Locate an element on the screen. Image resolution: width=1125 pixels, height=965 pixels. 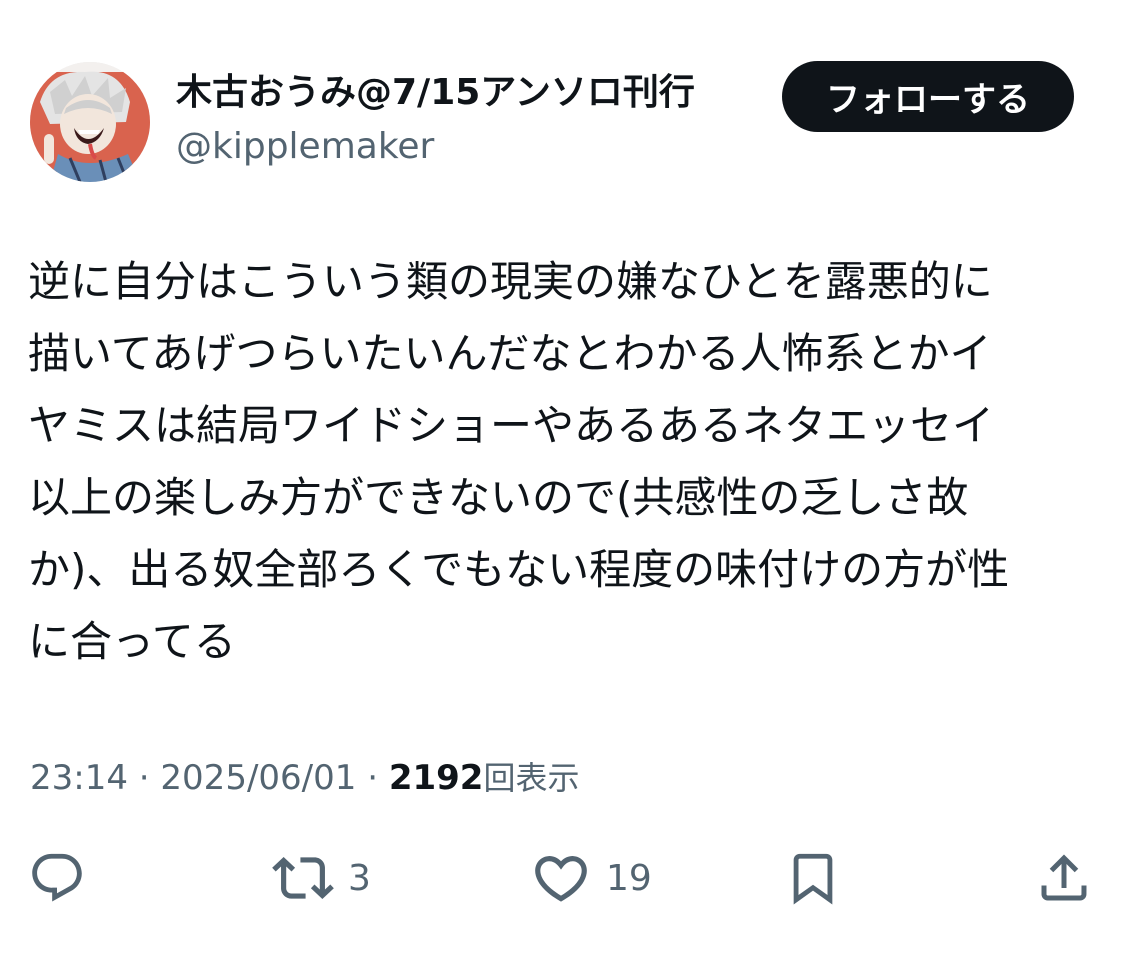
reply-icon is located at coordinates (57, 877).